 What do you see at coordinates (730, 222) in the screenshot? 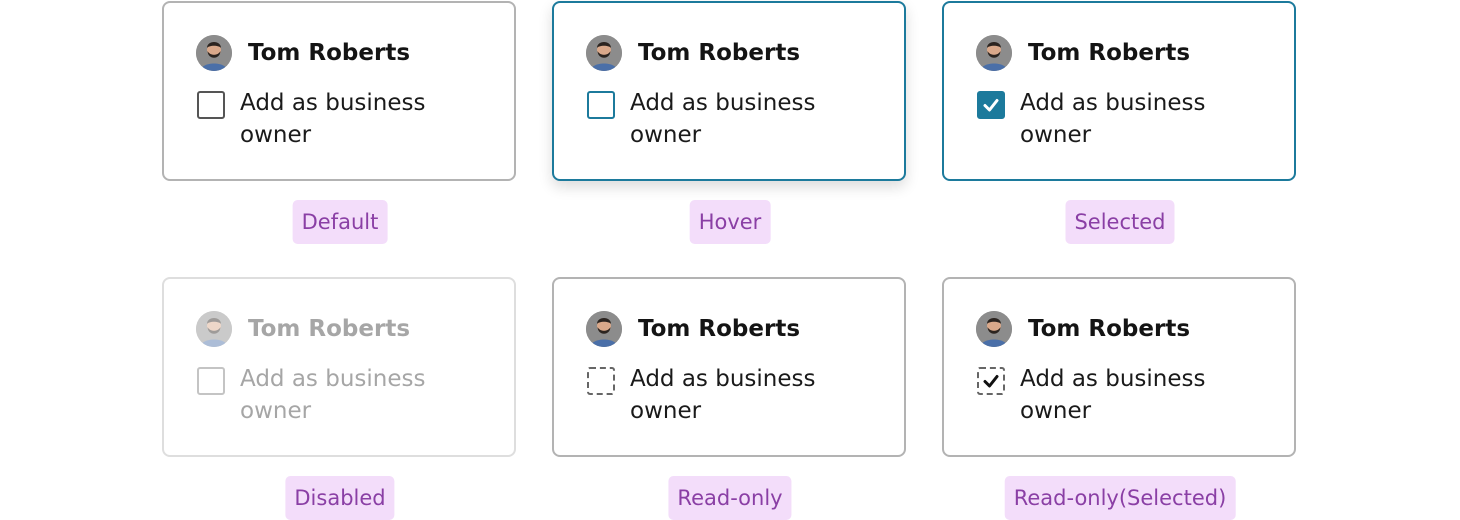
I see `state-caption: Hover` at bounding box center [730, 222].